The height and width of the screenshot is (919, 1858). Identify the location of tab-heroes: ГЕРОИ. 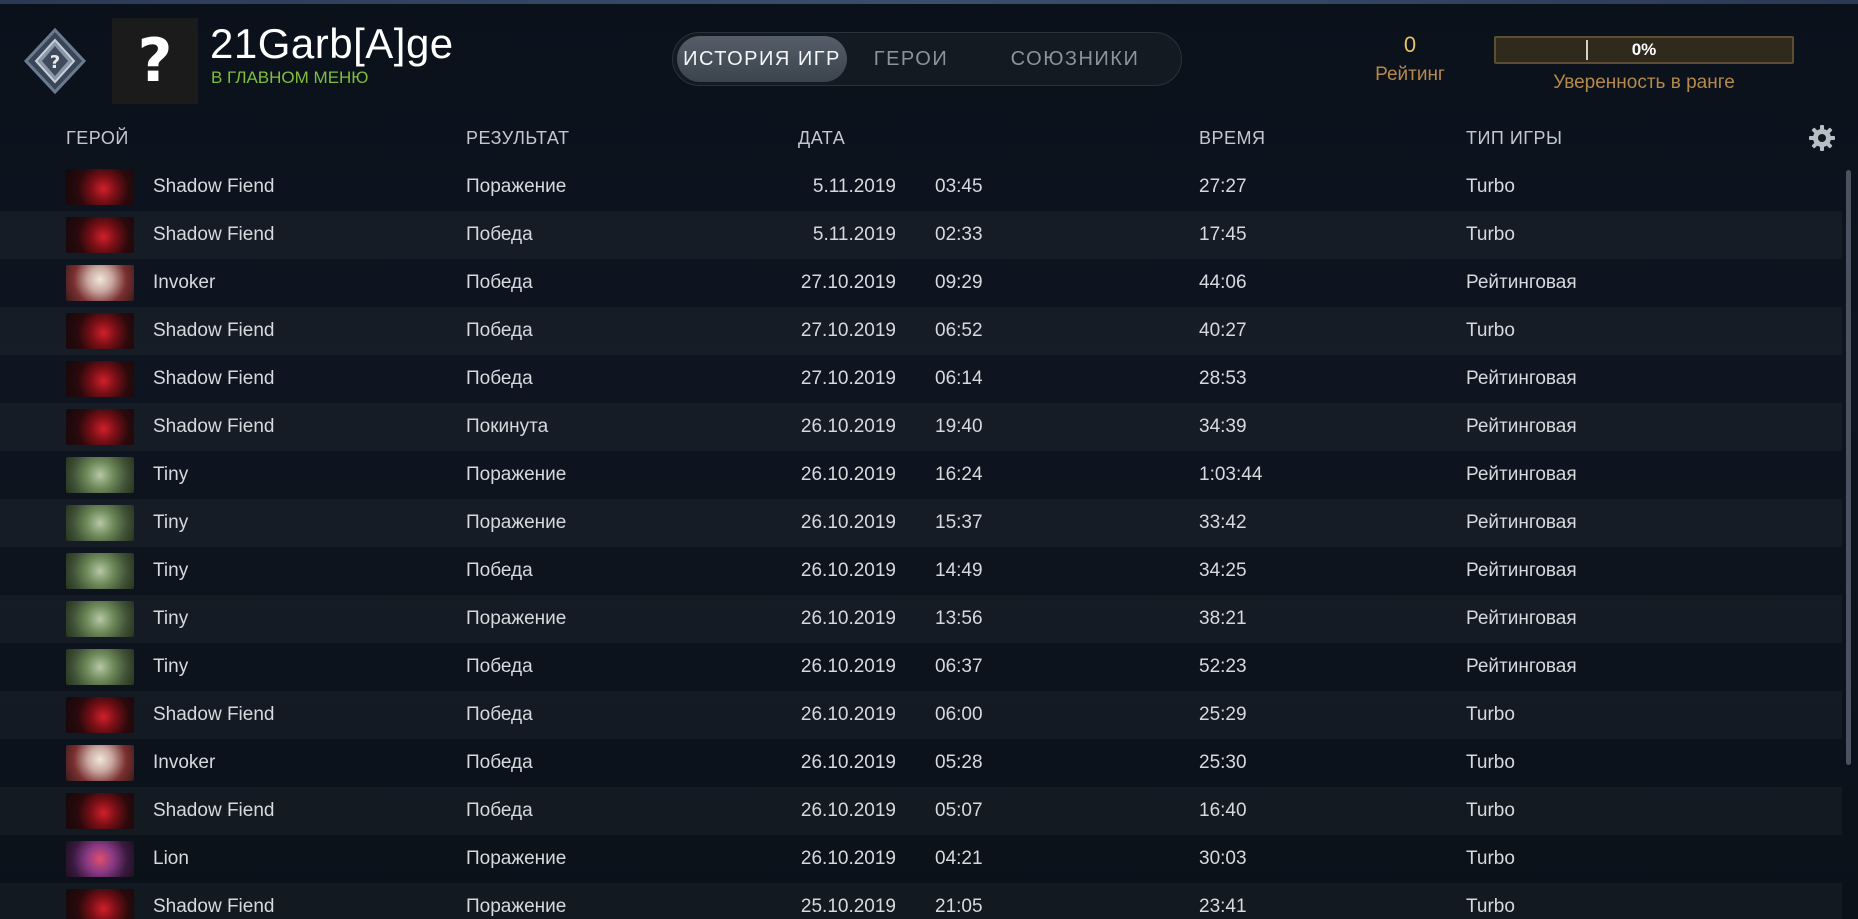
(911, 59).